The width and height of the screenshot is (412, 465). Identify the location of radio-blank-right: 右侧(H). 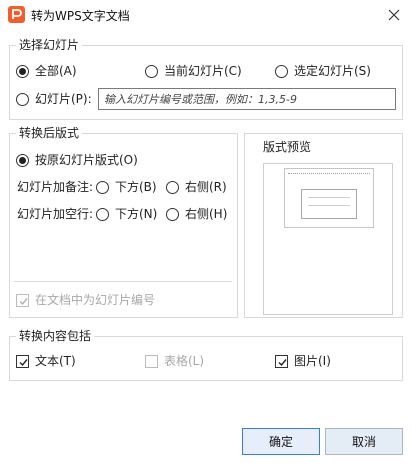
(196, 214).